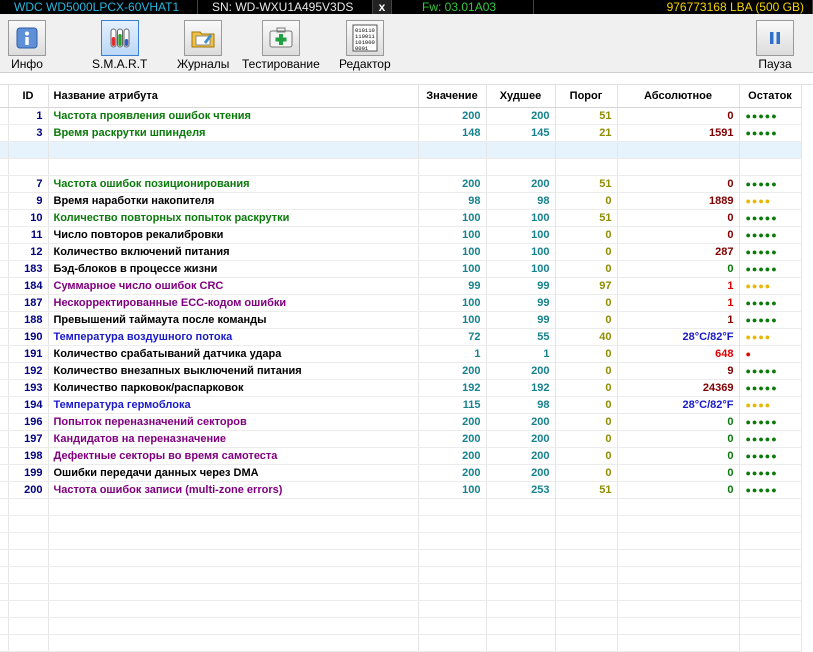 Image resolution: width=813 pixels, height=652 pixels. I want to click on attribute-id: 190, so click(28, 337).